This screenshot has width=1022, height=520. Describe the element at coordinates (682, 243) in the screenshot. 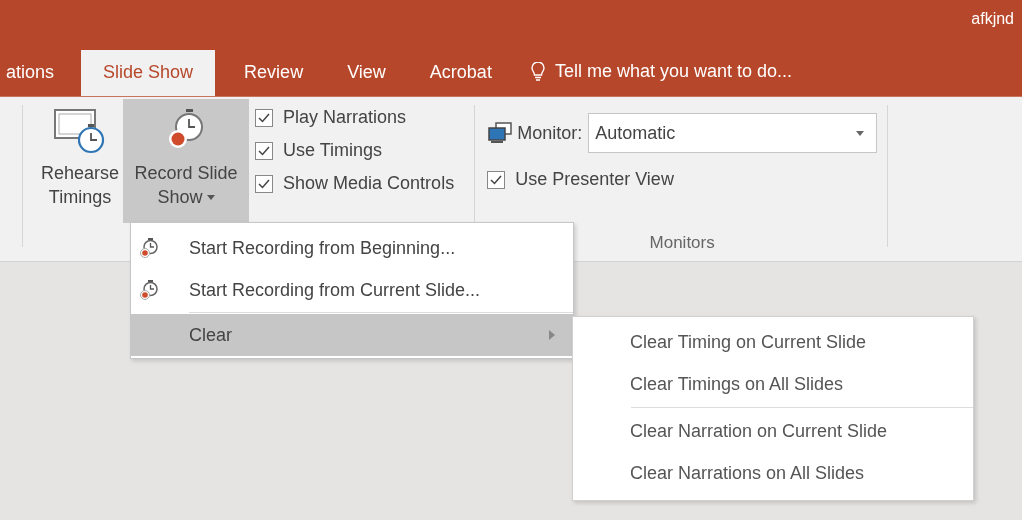

I see `group-label: Monitors` at that location.